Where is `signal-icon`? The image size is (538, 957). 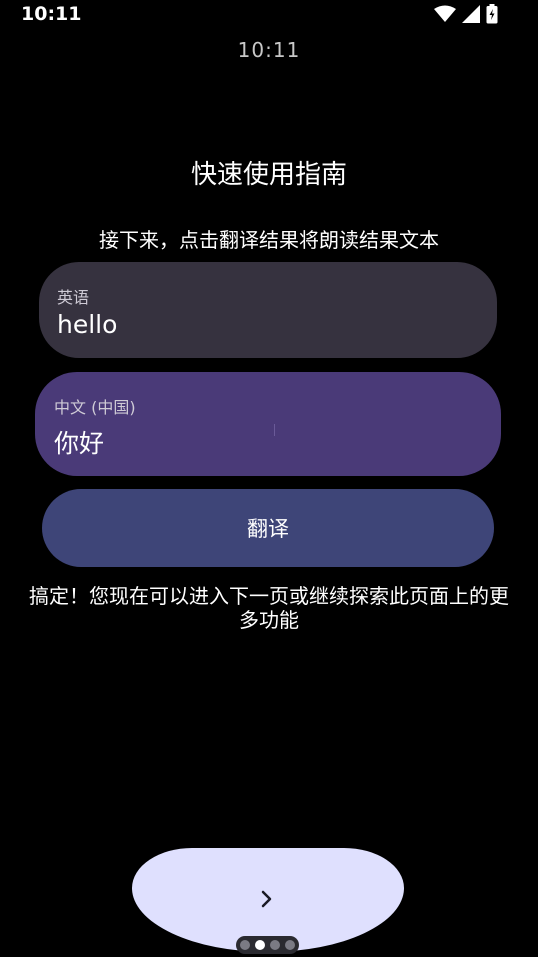 signal-icon is located at coordinates (471, 14).